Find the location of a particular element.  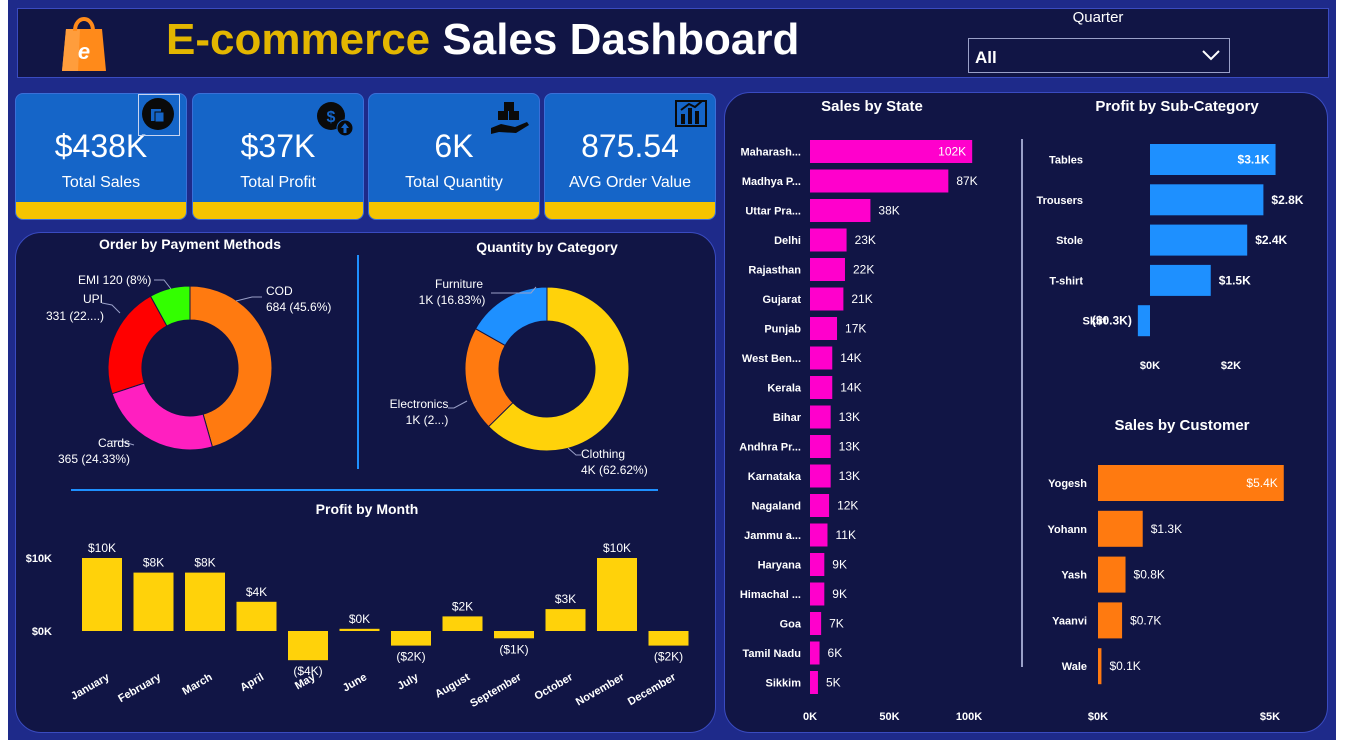

state-x-tick-label: 0K is located at coordinates (810, 717).